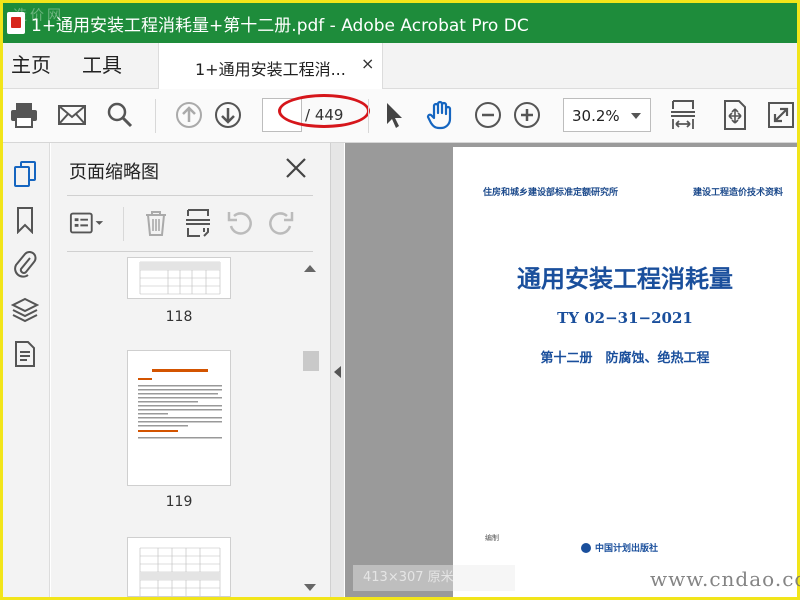  What do you see at coordinates (25, 220) in the screenshot?
I see `bookmark-icon` at bounding box center [25, 220].